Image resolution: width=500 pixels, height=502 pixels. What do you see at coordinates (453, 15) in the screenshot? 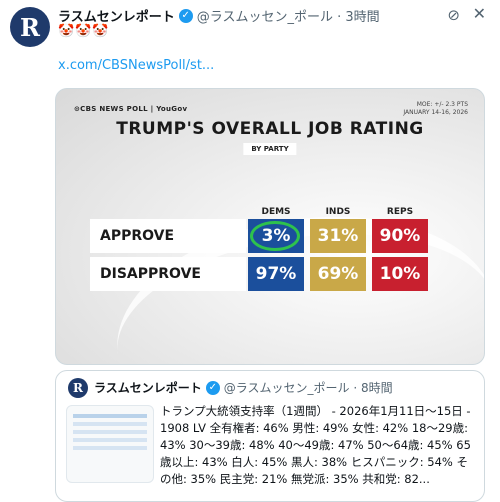
I see `grok-icon: ⊘` at bounding box center [453, 15].